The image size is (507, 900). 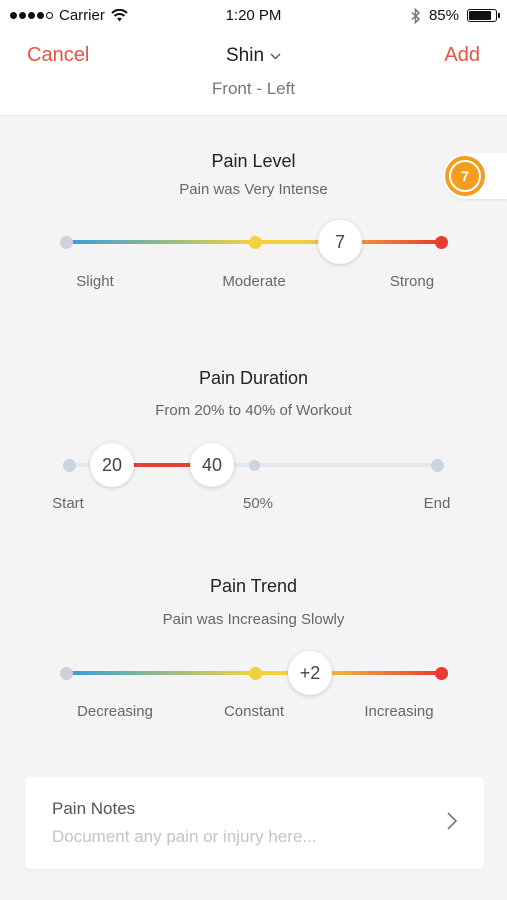 I want to click on status-right: 85%, so click(x=455, y=15).